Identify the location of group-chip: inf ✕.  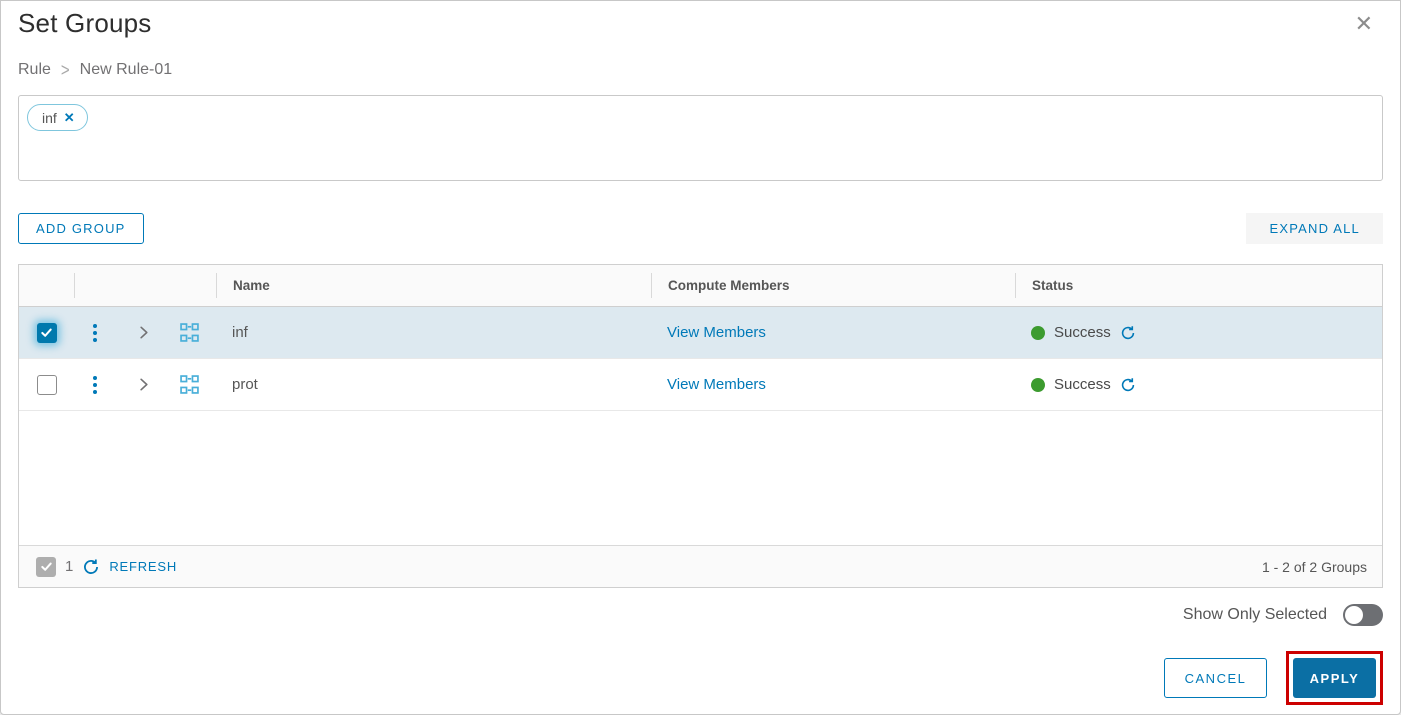
(57, 117).